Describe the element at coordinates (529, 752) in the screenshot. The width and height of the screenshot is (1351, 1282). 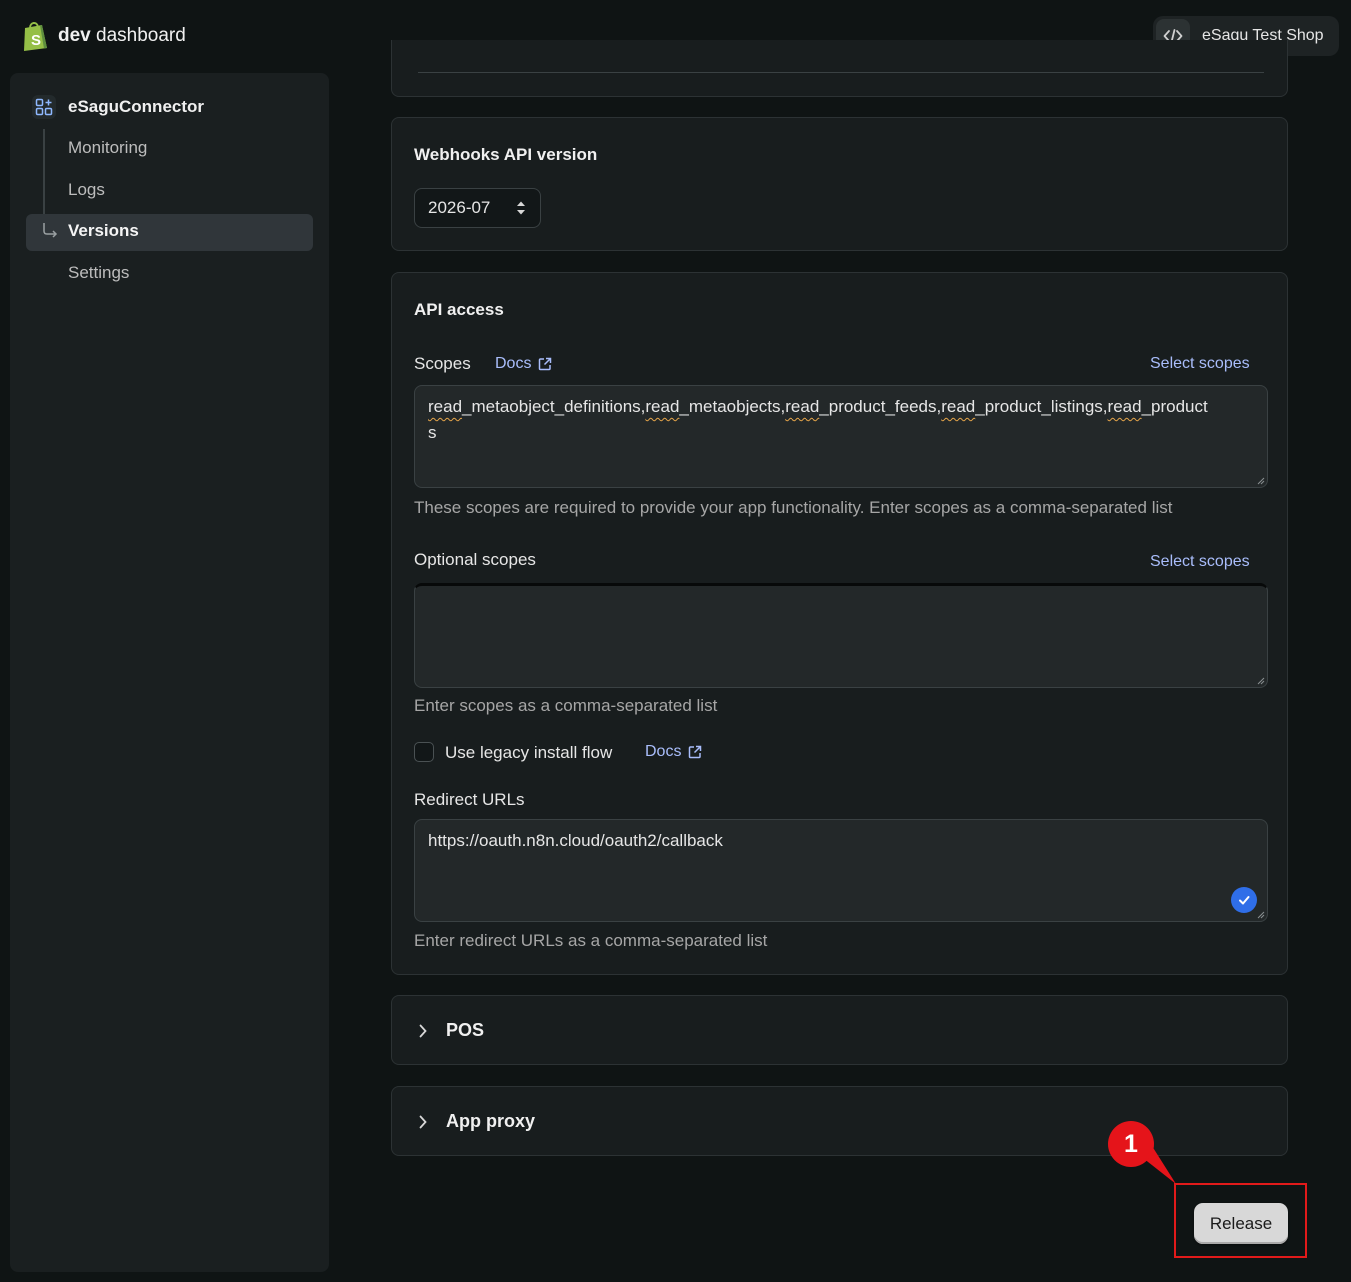
I see `legacy-install-label: Use legacy install flow` at that location.